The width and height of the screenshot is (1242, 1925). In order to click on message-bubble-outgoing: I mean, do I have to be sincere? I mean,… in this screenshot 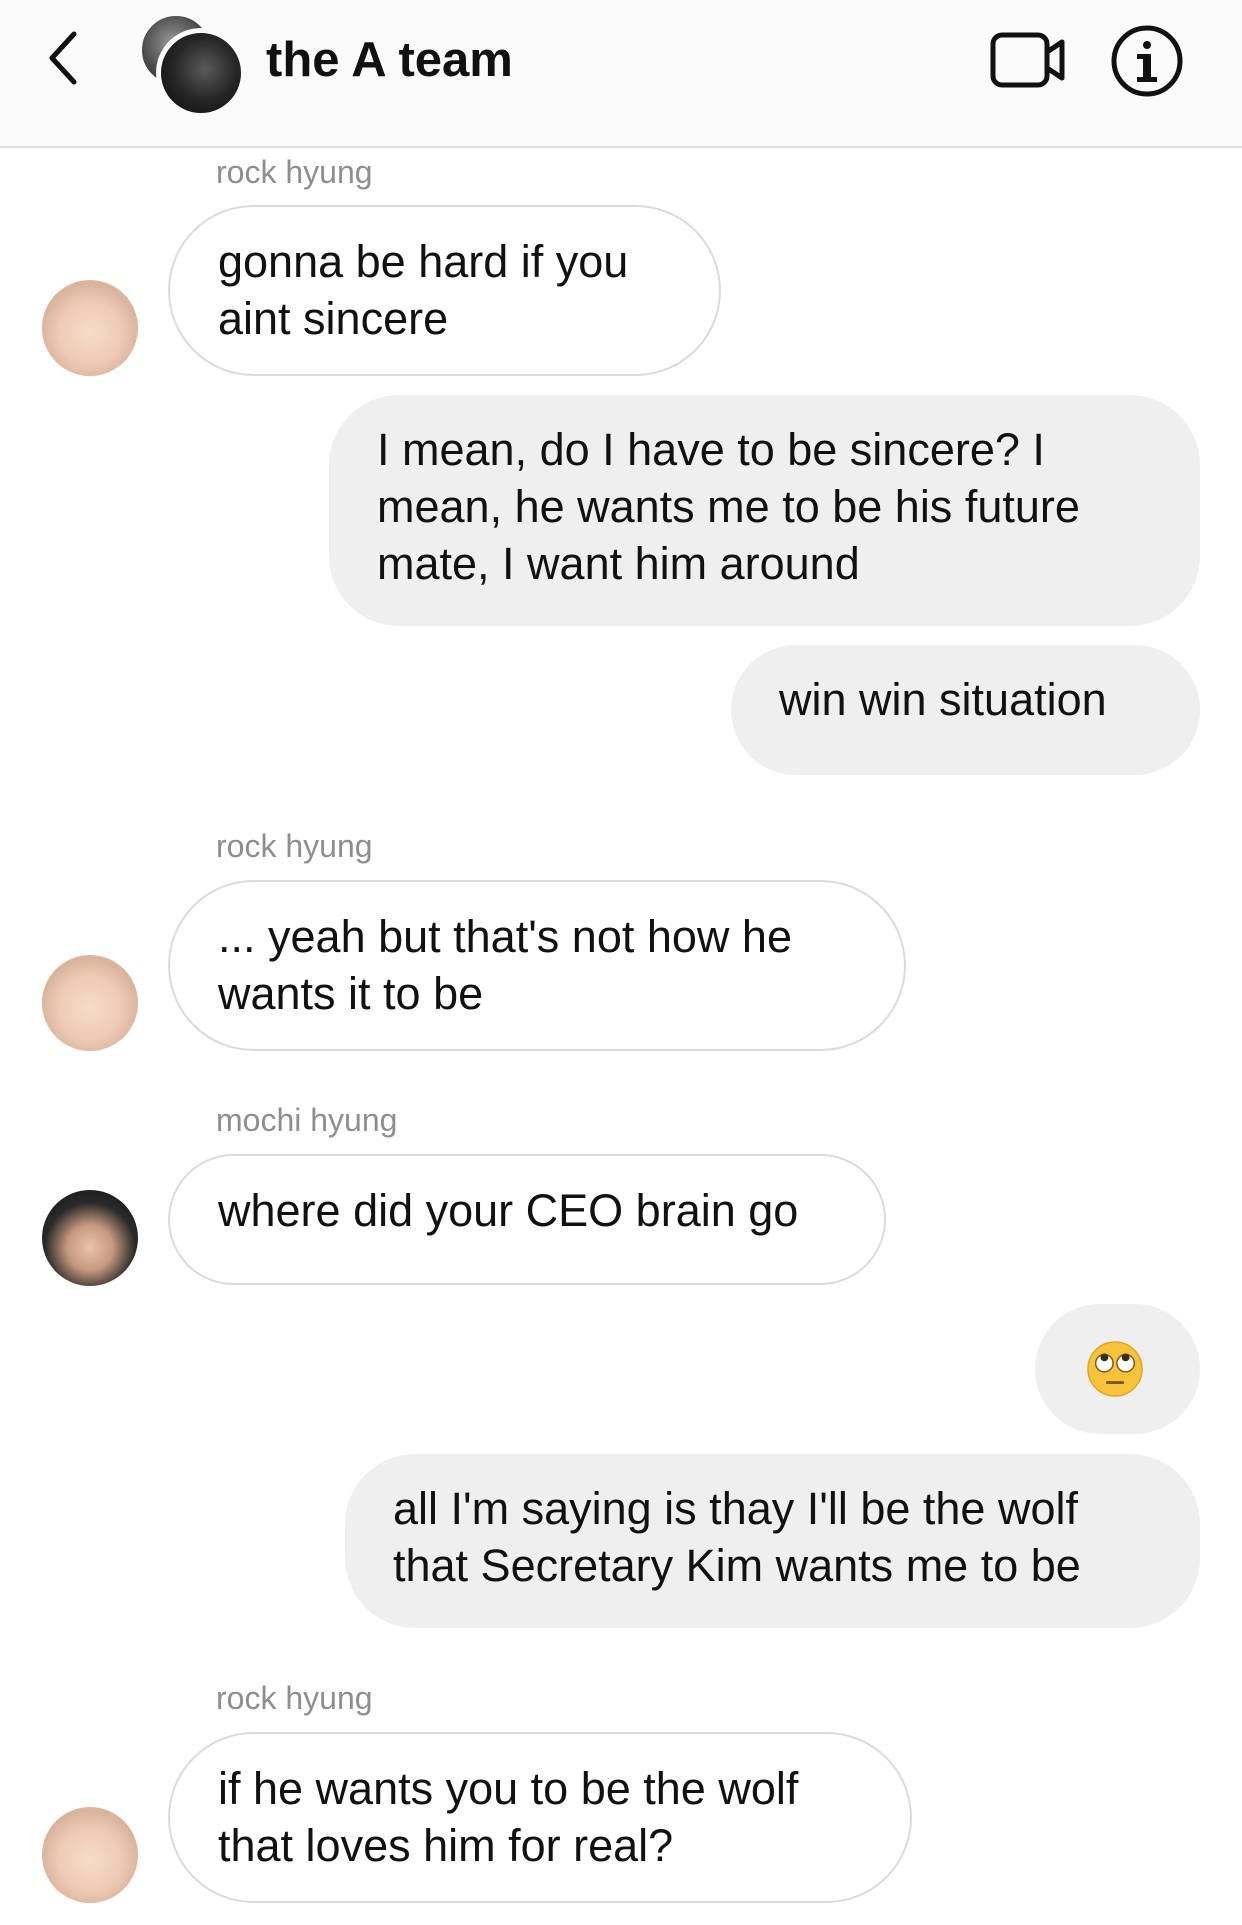, I will do `click(764, 510)`.